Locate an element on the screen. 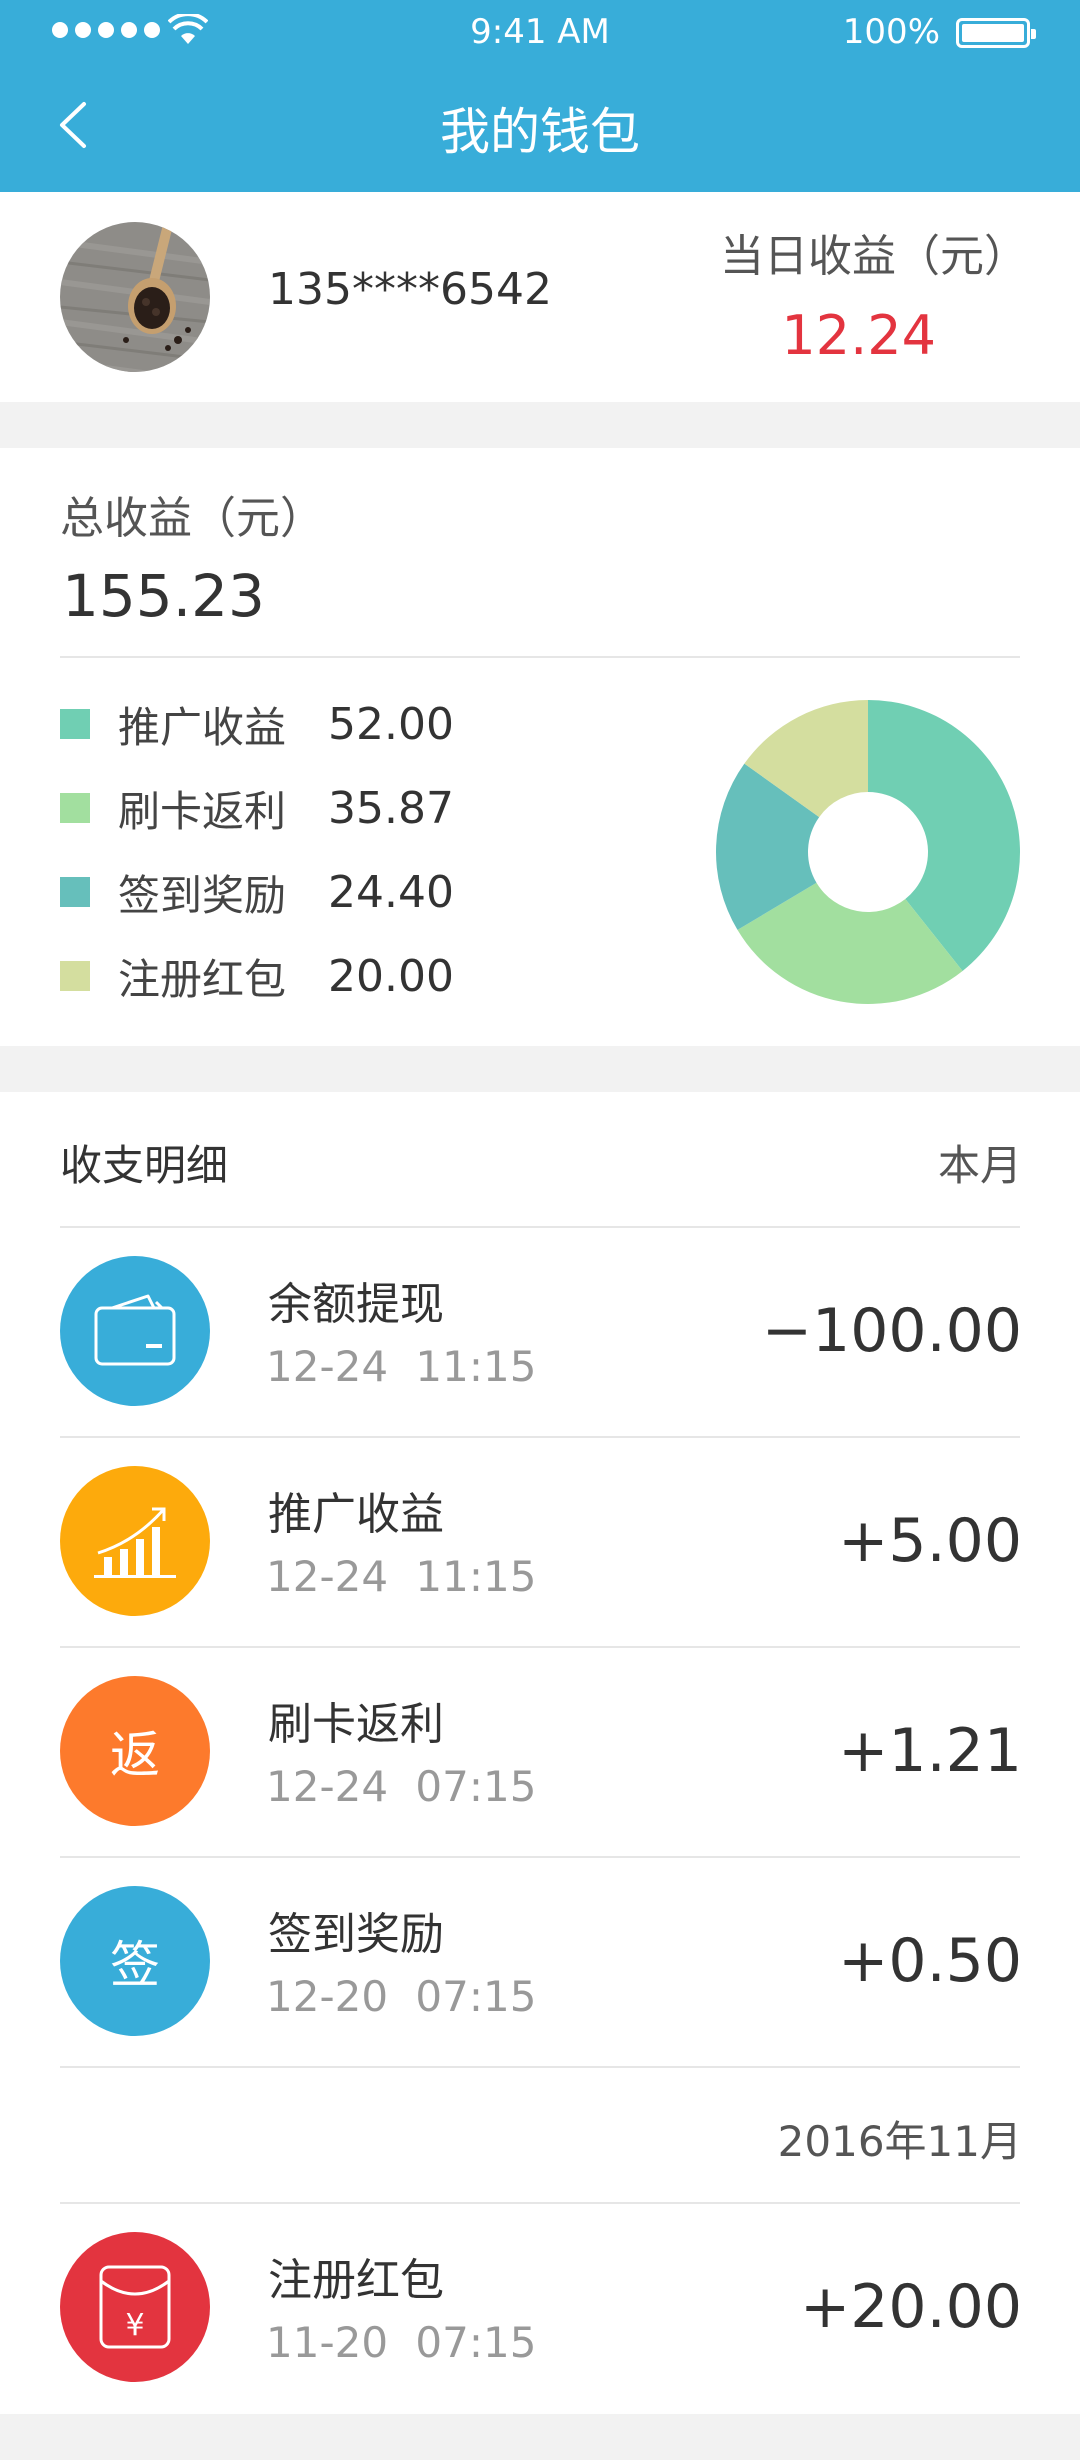 Image resolution: width=1080 pixels, height=2460 pixels. transaction-amount: +20.00 is located at coordinates (910, 2307).